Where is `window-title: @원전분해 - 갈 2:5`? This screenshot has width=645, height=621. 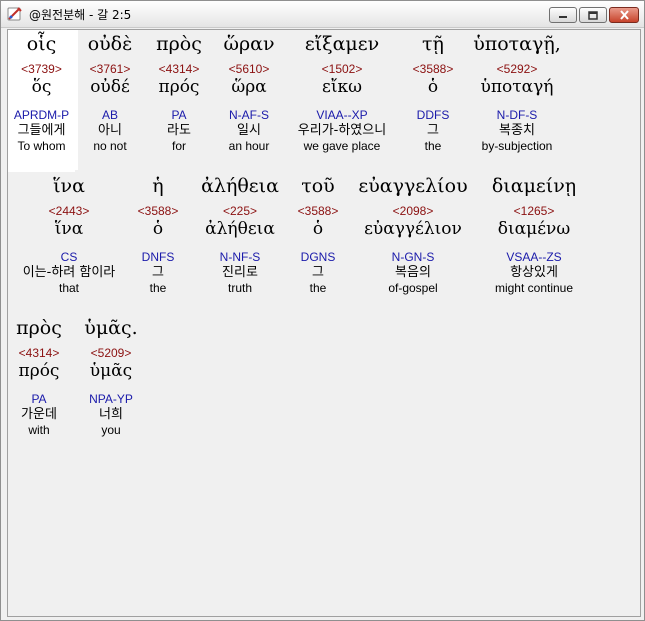
window-title: @원전분해 - 갈 2:5 is located at coordinates (80, 15).